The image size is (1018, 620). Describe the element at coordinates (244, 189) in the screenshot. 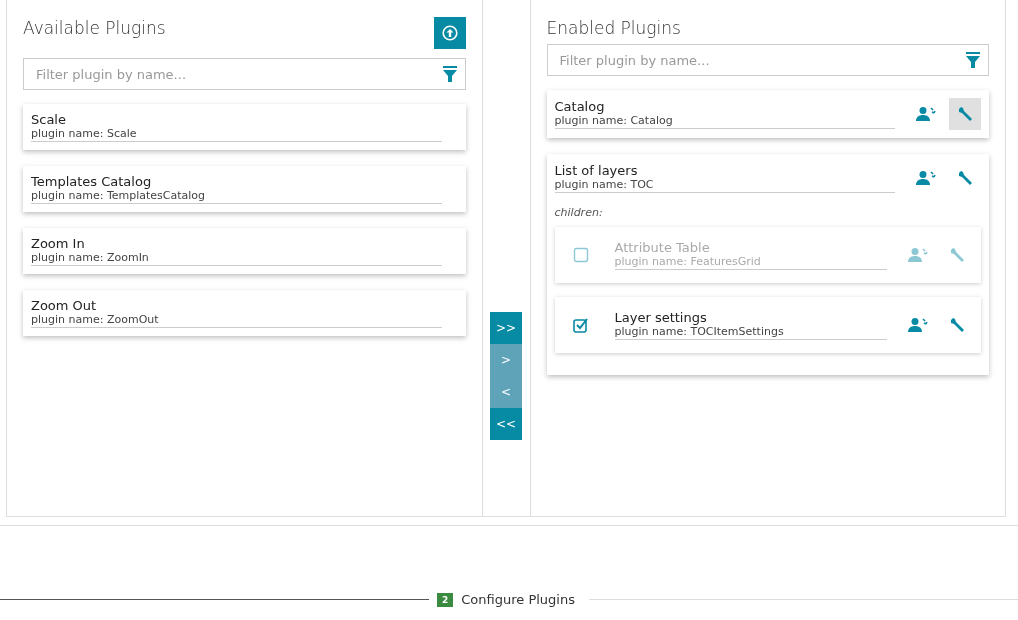

I see `plugin-card: Templates Catalog plugin name: TemplatesCatalog` at that location.